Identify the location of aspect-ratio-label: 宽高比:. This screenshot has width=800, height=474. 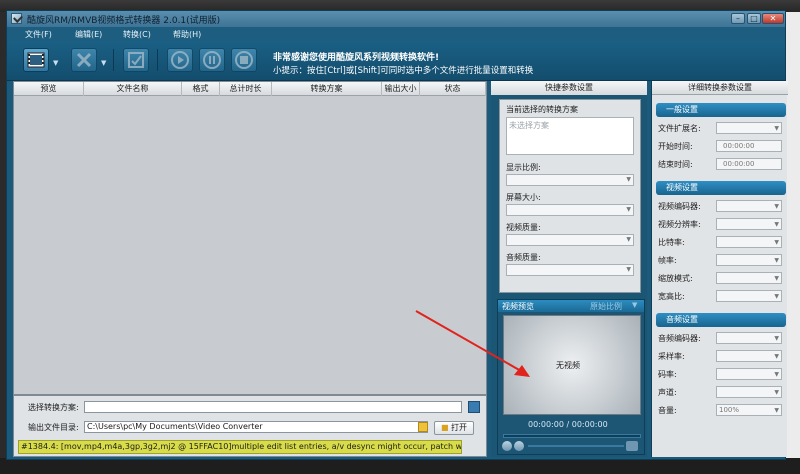
(671, 296).